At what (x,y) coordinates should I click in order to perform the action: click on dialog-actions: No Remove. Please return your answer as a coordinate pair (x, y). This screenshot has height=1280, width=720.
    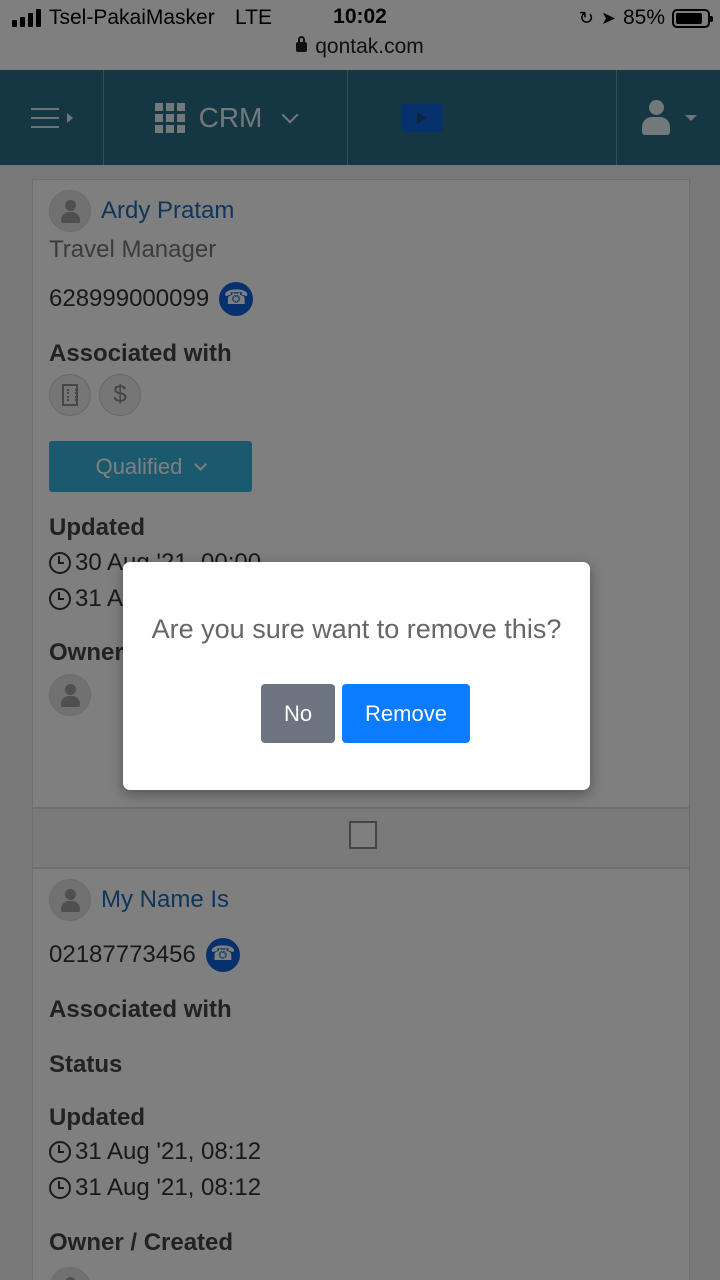
    Looking at the image, I should click on (365, 713).